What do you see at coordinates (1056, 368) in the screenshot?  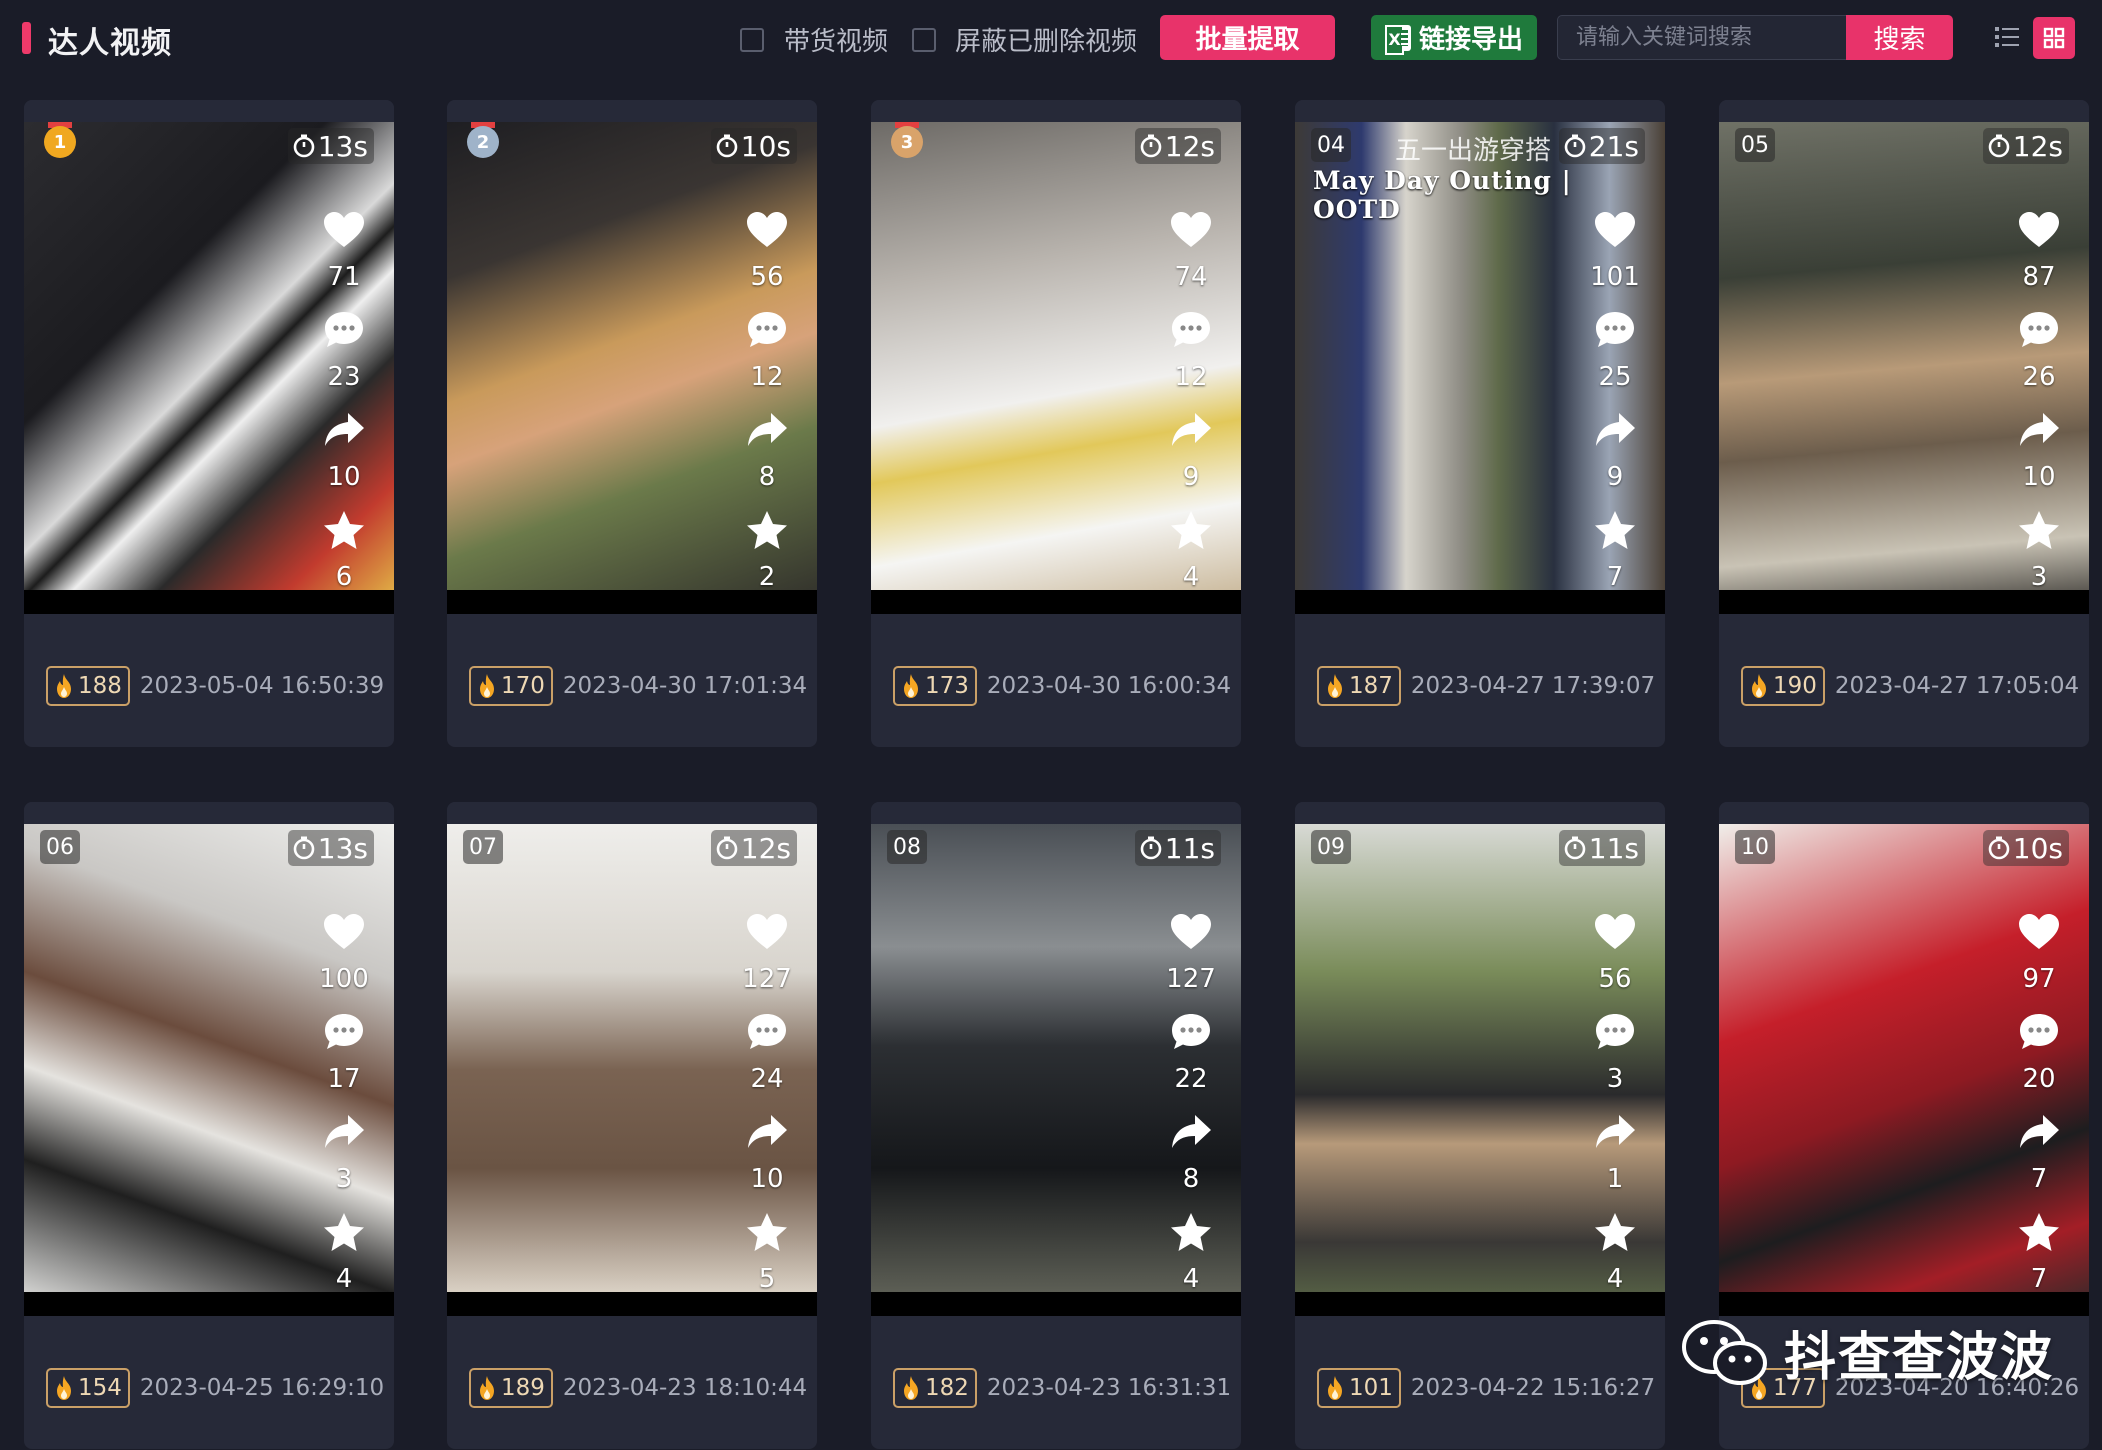 I see `video-thumbnail: 3 12s 74 12 9 4` at bounding box center [1056, 368].